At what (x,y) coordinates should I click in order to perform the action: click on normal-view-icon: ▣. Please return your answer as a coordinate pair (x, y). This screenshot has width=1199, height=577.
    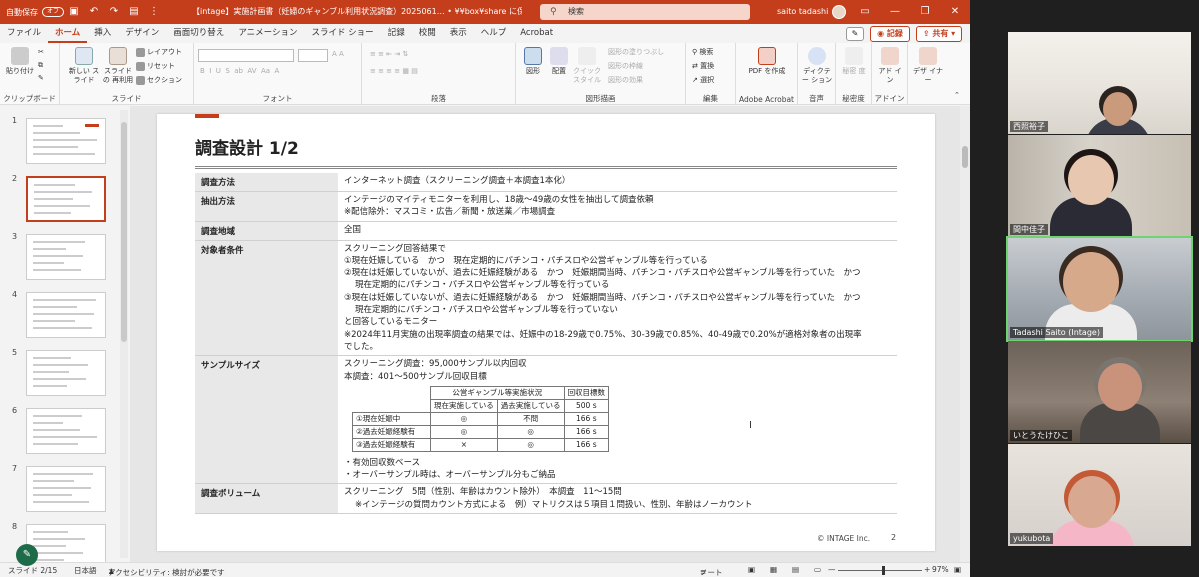
    Looking at the image, I should click on (751, 569).